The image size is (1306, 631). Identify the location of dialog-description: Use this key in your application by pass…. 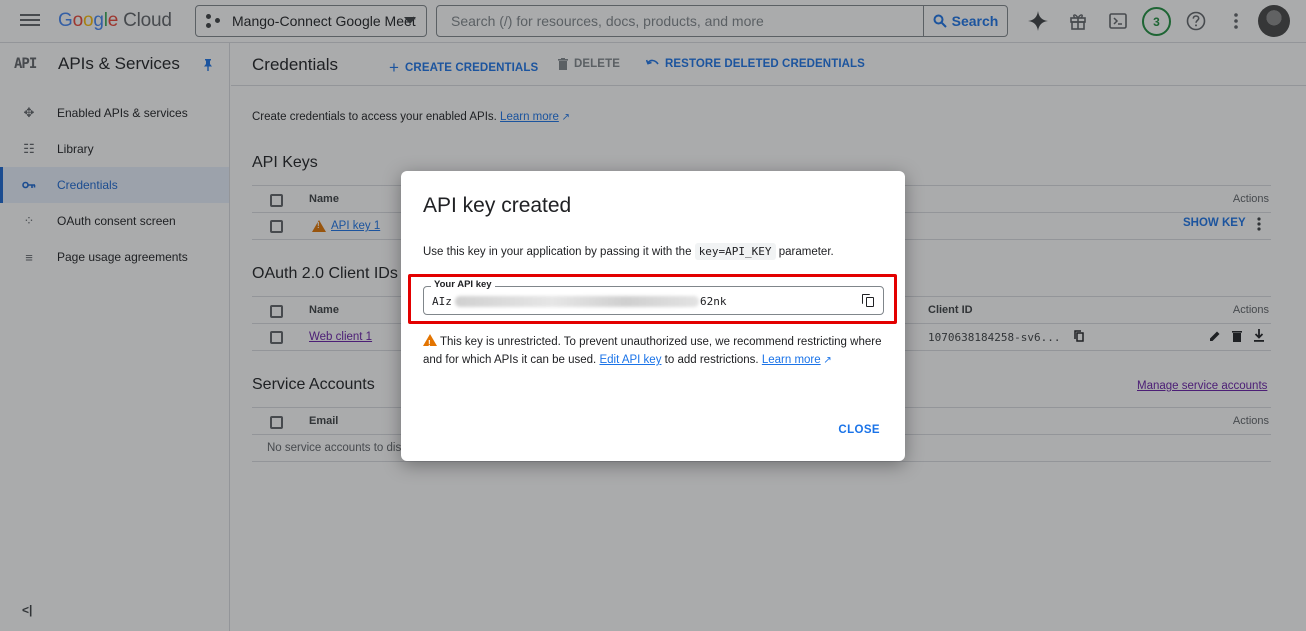
(628, 251).